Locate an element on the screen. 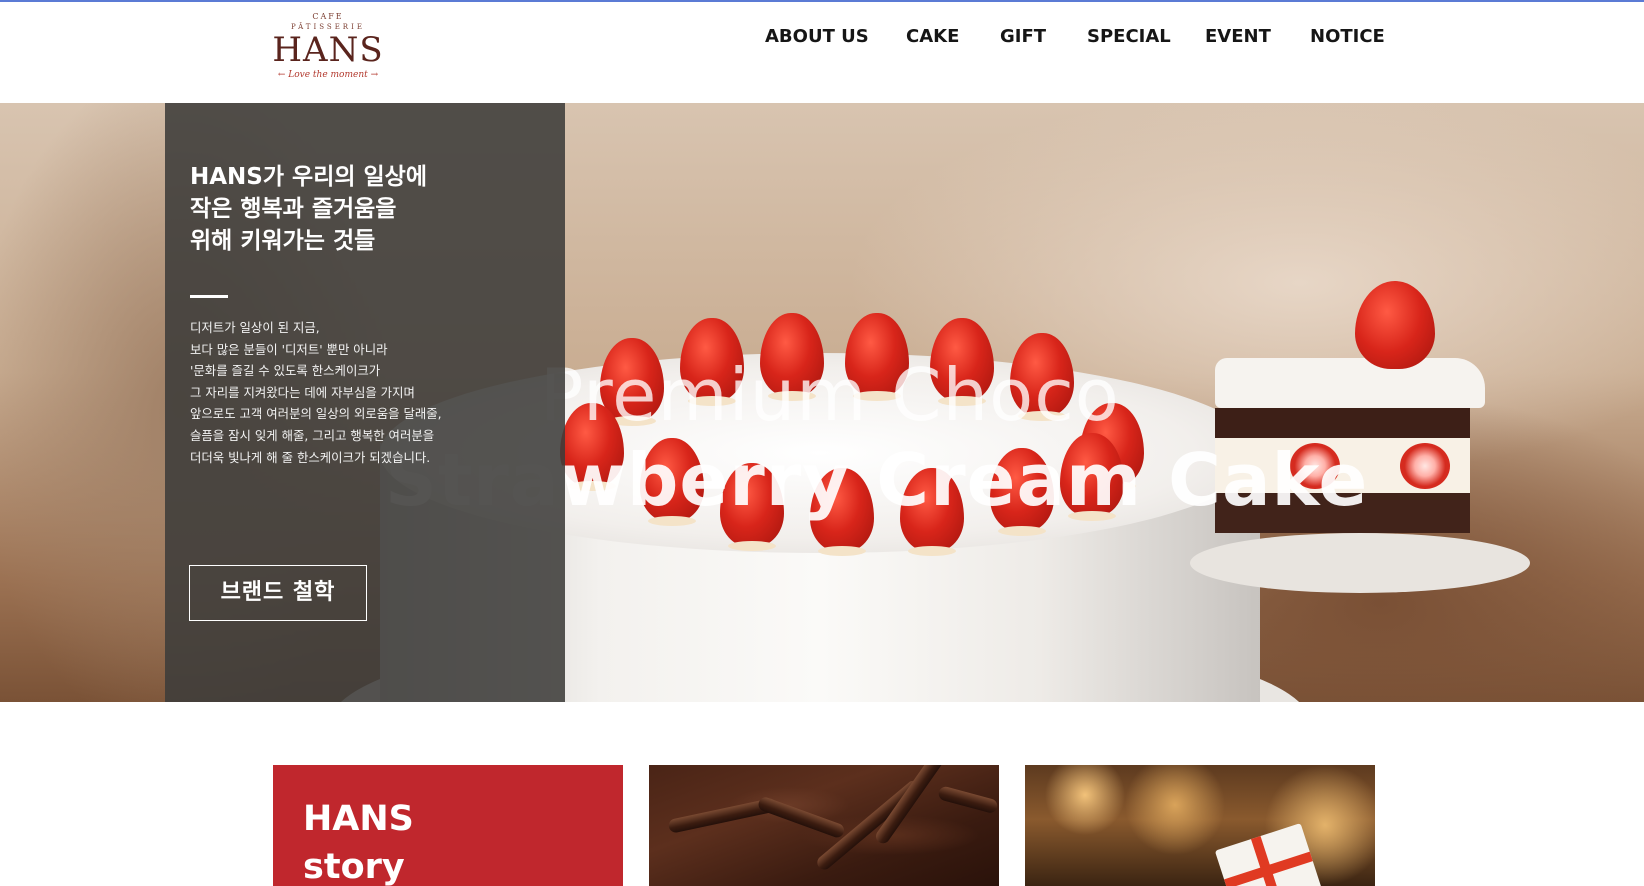  brand-philosophy-button: 브랜드 철학 is located at coordinates (278, 593).